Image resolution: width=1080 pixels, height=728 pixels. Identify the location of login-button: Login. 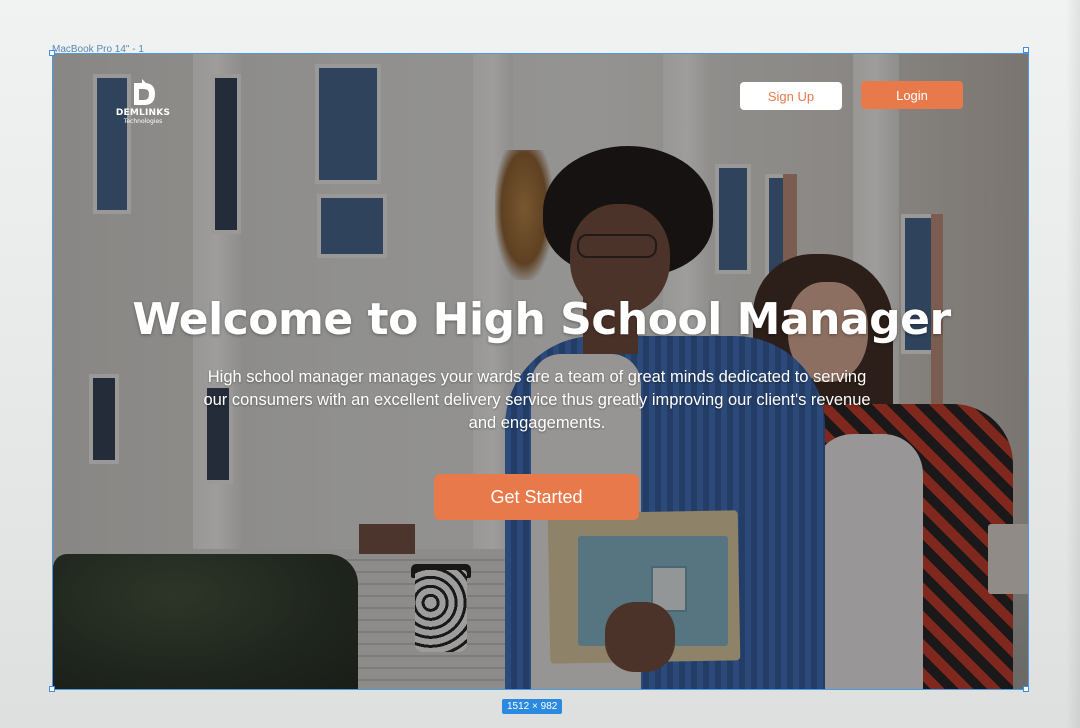
(912, 95).